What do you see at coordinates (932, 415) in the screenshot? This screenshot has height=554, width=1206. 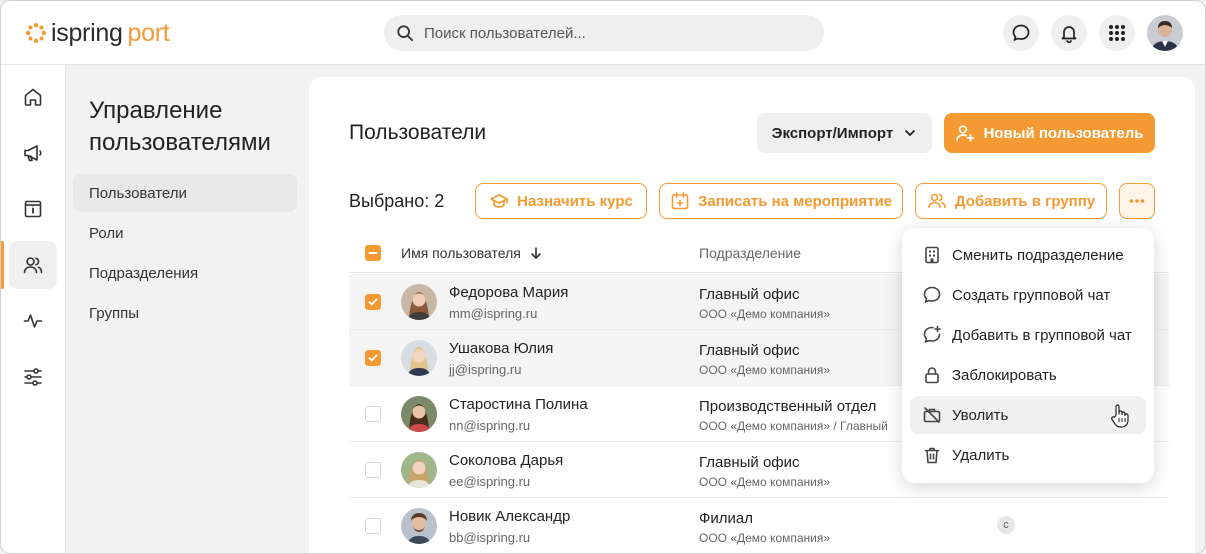 I see `briefcase-off-icon` at bounding box center [932, 415].